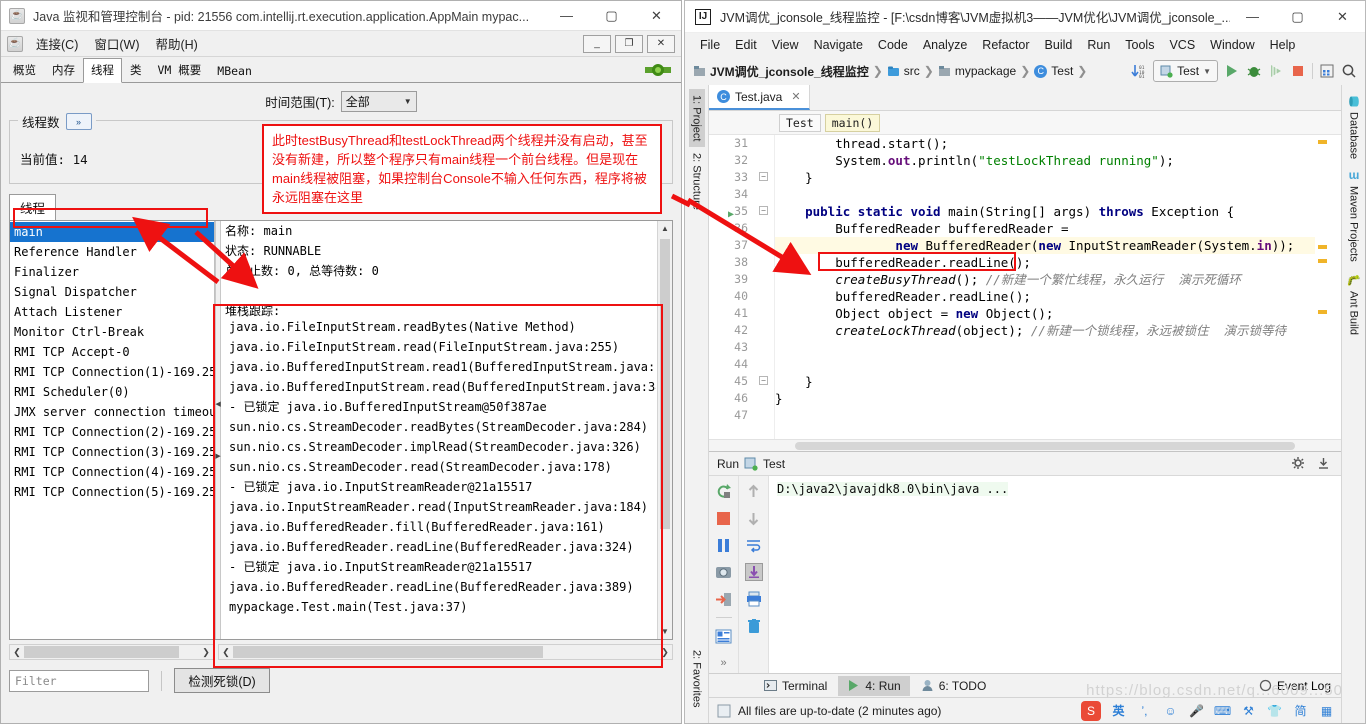 This screenshot has width=1366, height=724. Describe the element at coordinates (665, 228) in the screenshot. I see `scroll-up-icon: ▲` at that location.